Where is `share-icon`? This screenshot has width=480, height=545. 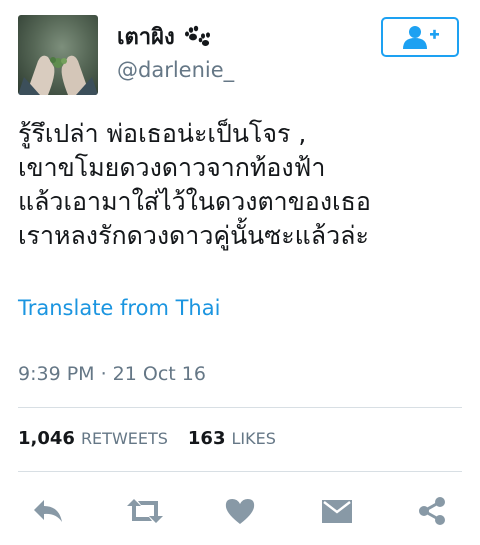 share-icon is located at coordinates (432, 511).